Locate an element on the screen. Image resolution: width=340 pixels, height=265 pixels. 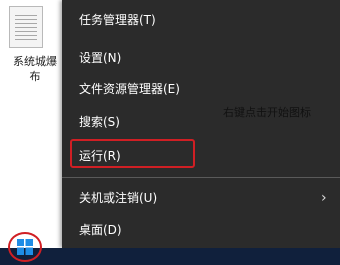
menu-item-search: 搜索(S) is located at coordinates (99, 122).